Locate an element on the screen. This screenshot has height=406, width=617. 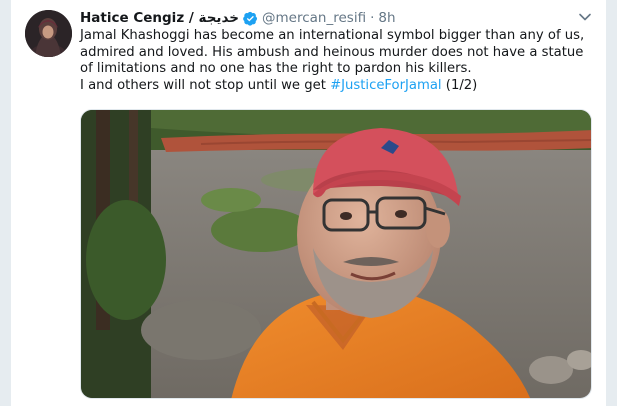
avatar is located at coordinates (48, 33).